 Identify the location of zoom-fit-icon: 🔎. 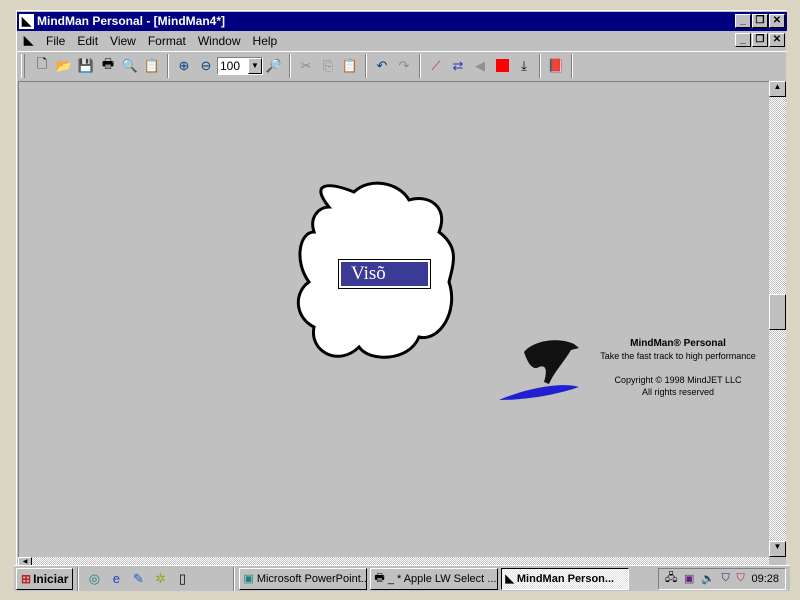
(274, 66).